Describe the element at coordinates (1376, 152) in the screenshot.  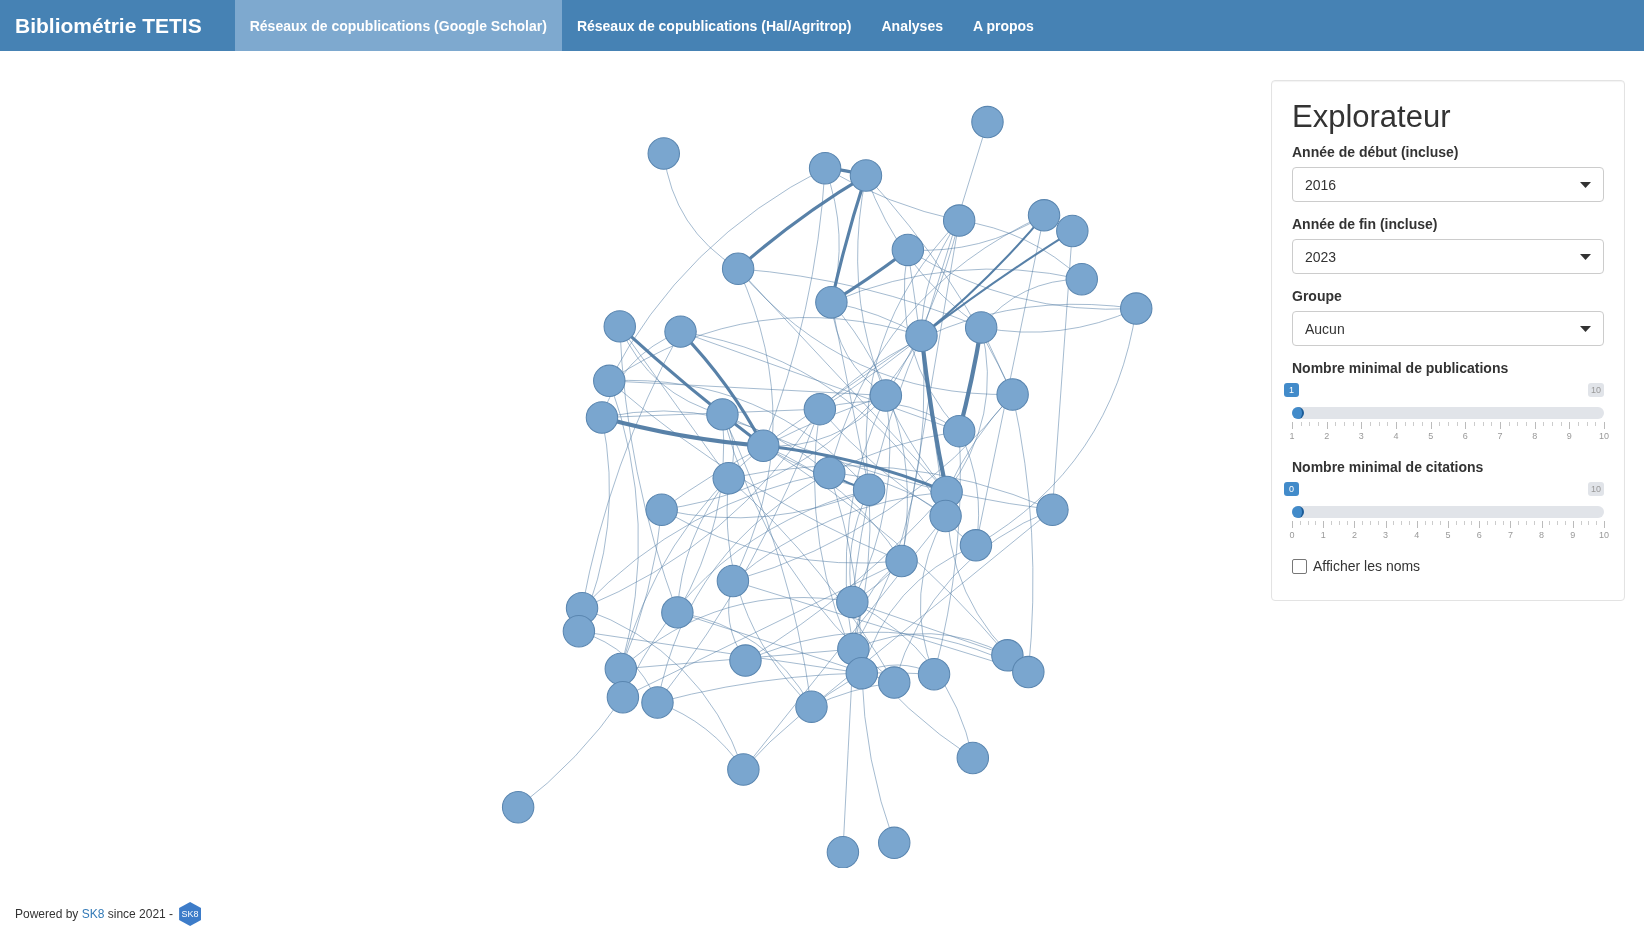
I see `field-label: Année de début (incluse)` at that location.